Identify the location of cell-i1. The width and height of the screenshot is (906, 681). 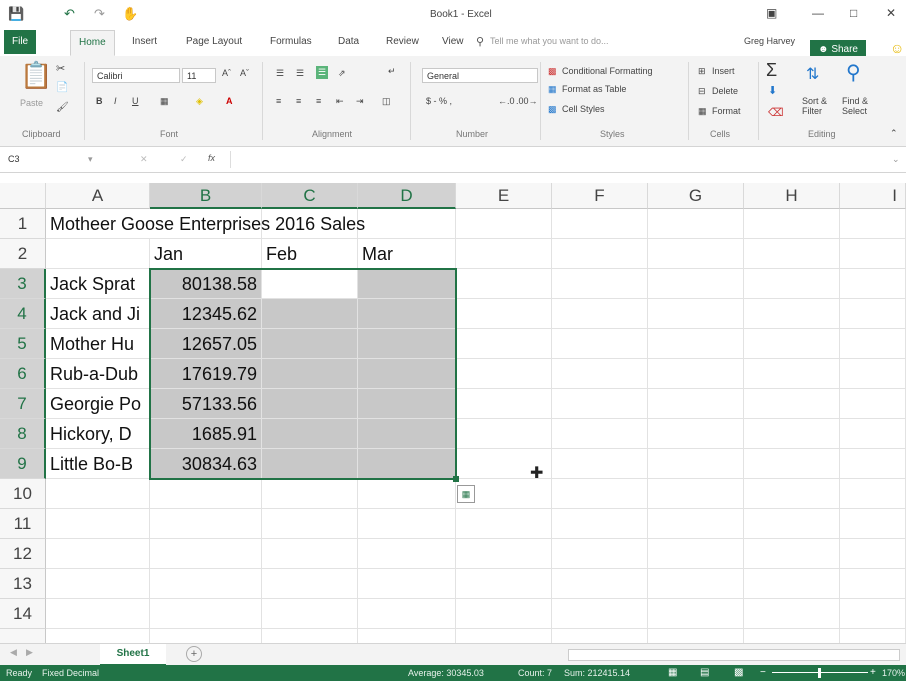
(873, 224).